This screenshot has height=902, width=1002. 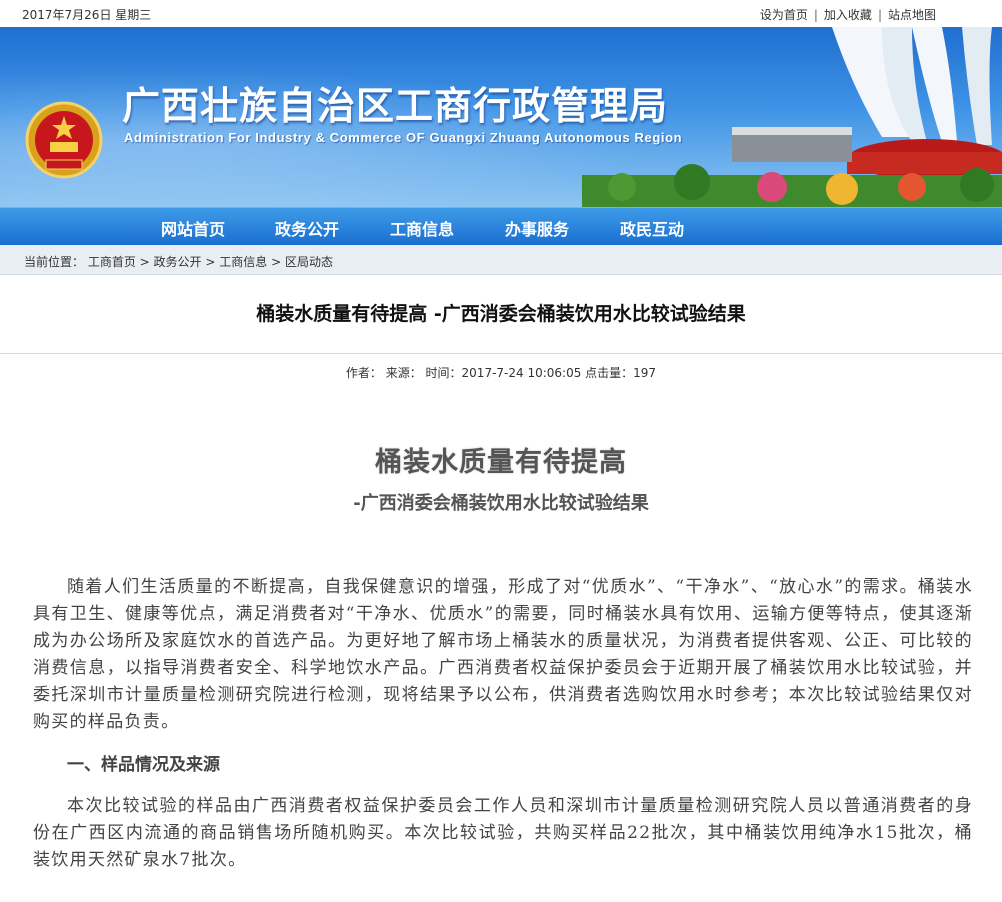 I want to click on add-favorite-link: 加入收藏, so click(x=848, y=15).